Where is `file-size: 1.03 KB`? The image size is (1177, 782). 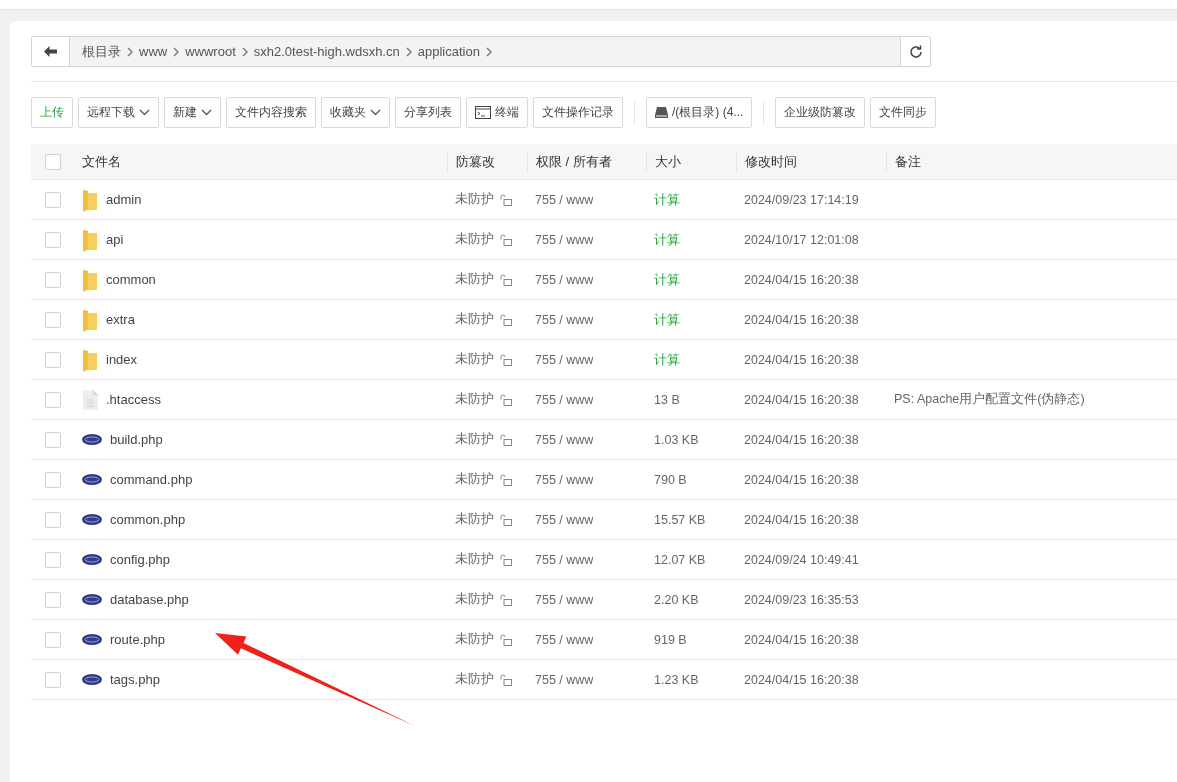
file-size: 1.03 KB is located at coordinates (676, 439).